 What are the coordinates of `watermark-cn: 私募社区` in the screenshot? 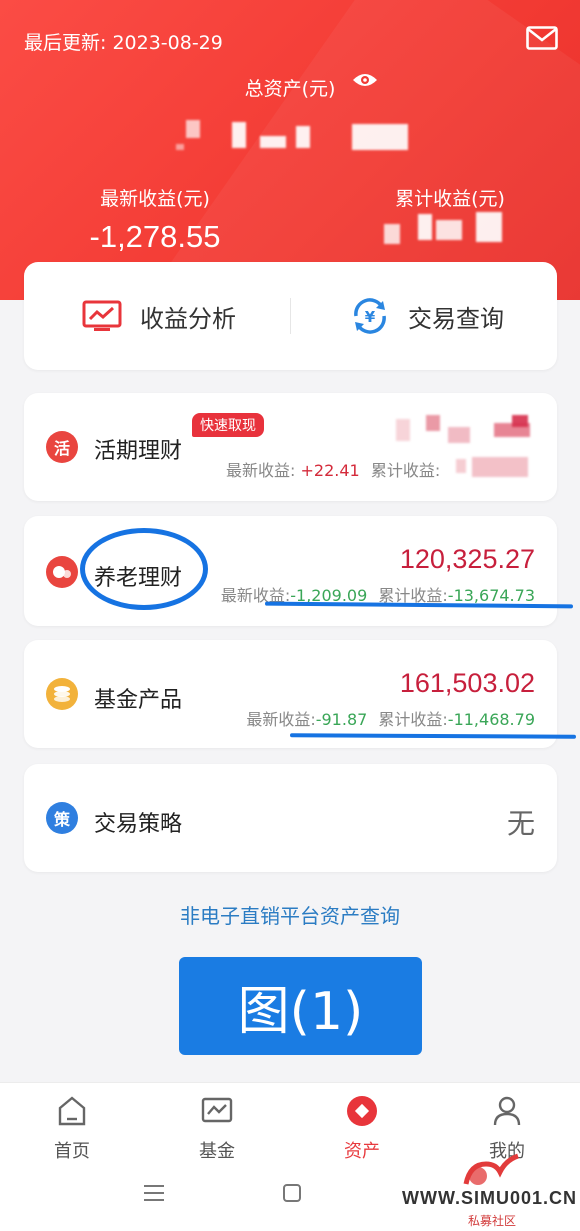 It's located at (492, 1221).